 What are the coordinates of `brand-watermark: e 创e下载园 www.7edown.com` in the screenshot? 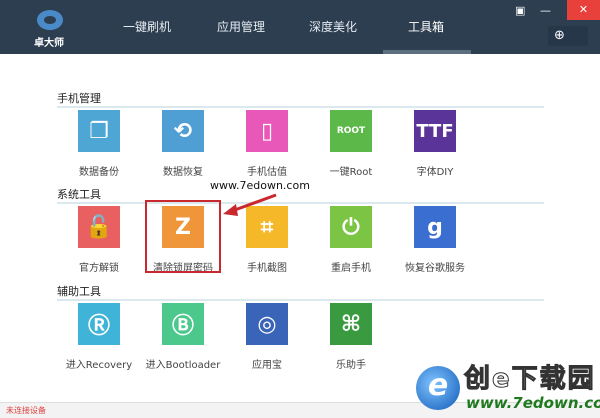 It's located at (508, 387).